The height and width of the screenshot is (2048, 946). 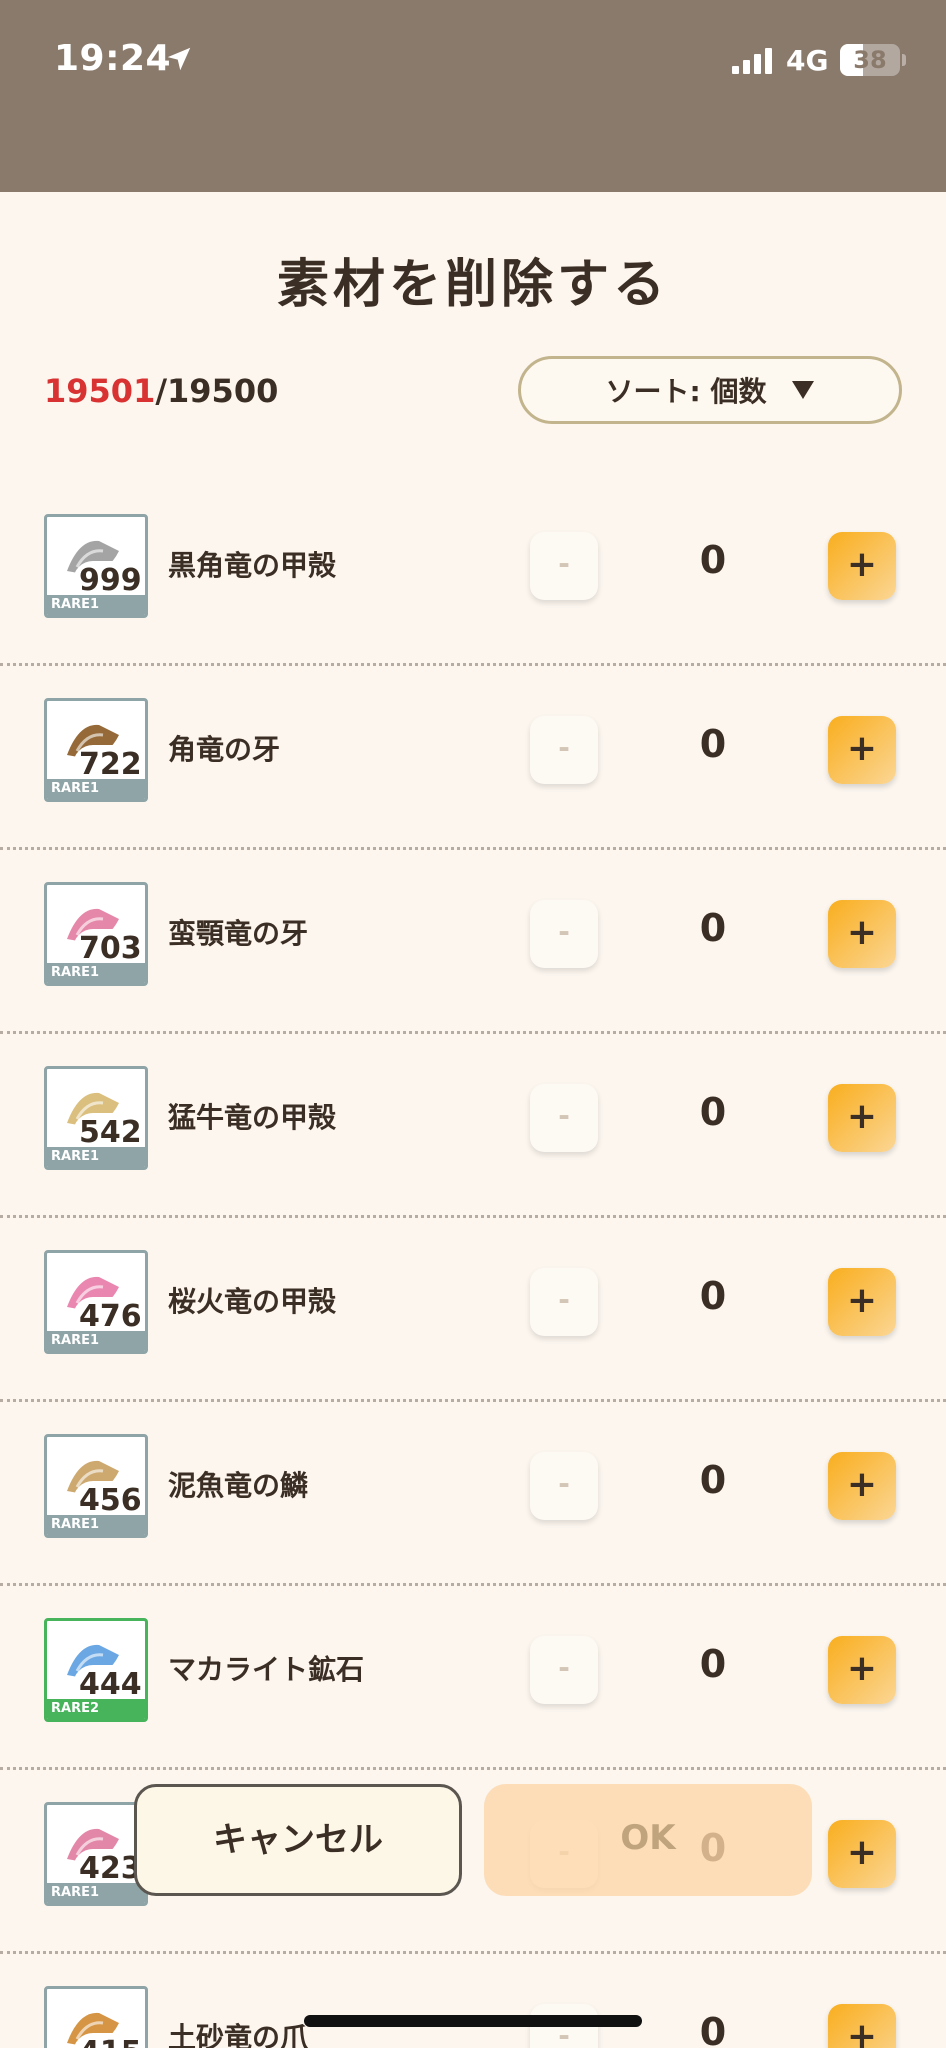 What do you see at coordinates (252, 1301) in the screenshot?
I see `material-name: 桜火竜の甲殻` at bounding box center [252, 1301].